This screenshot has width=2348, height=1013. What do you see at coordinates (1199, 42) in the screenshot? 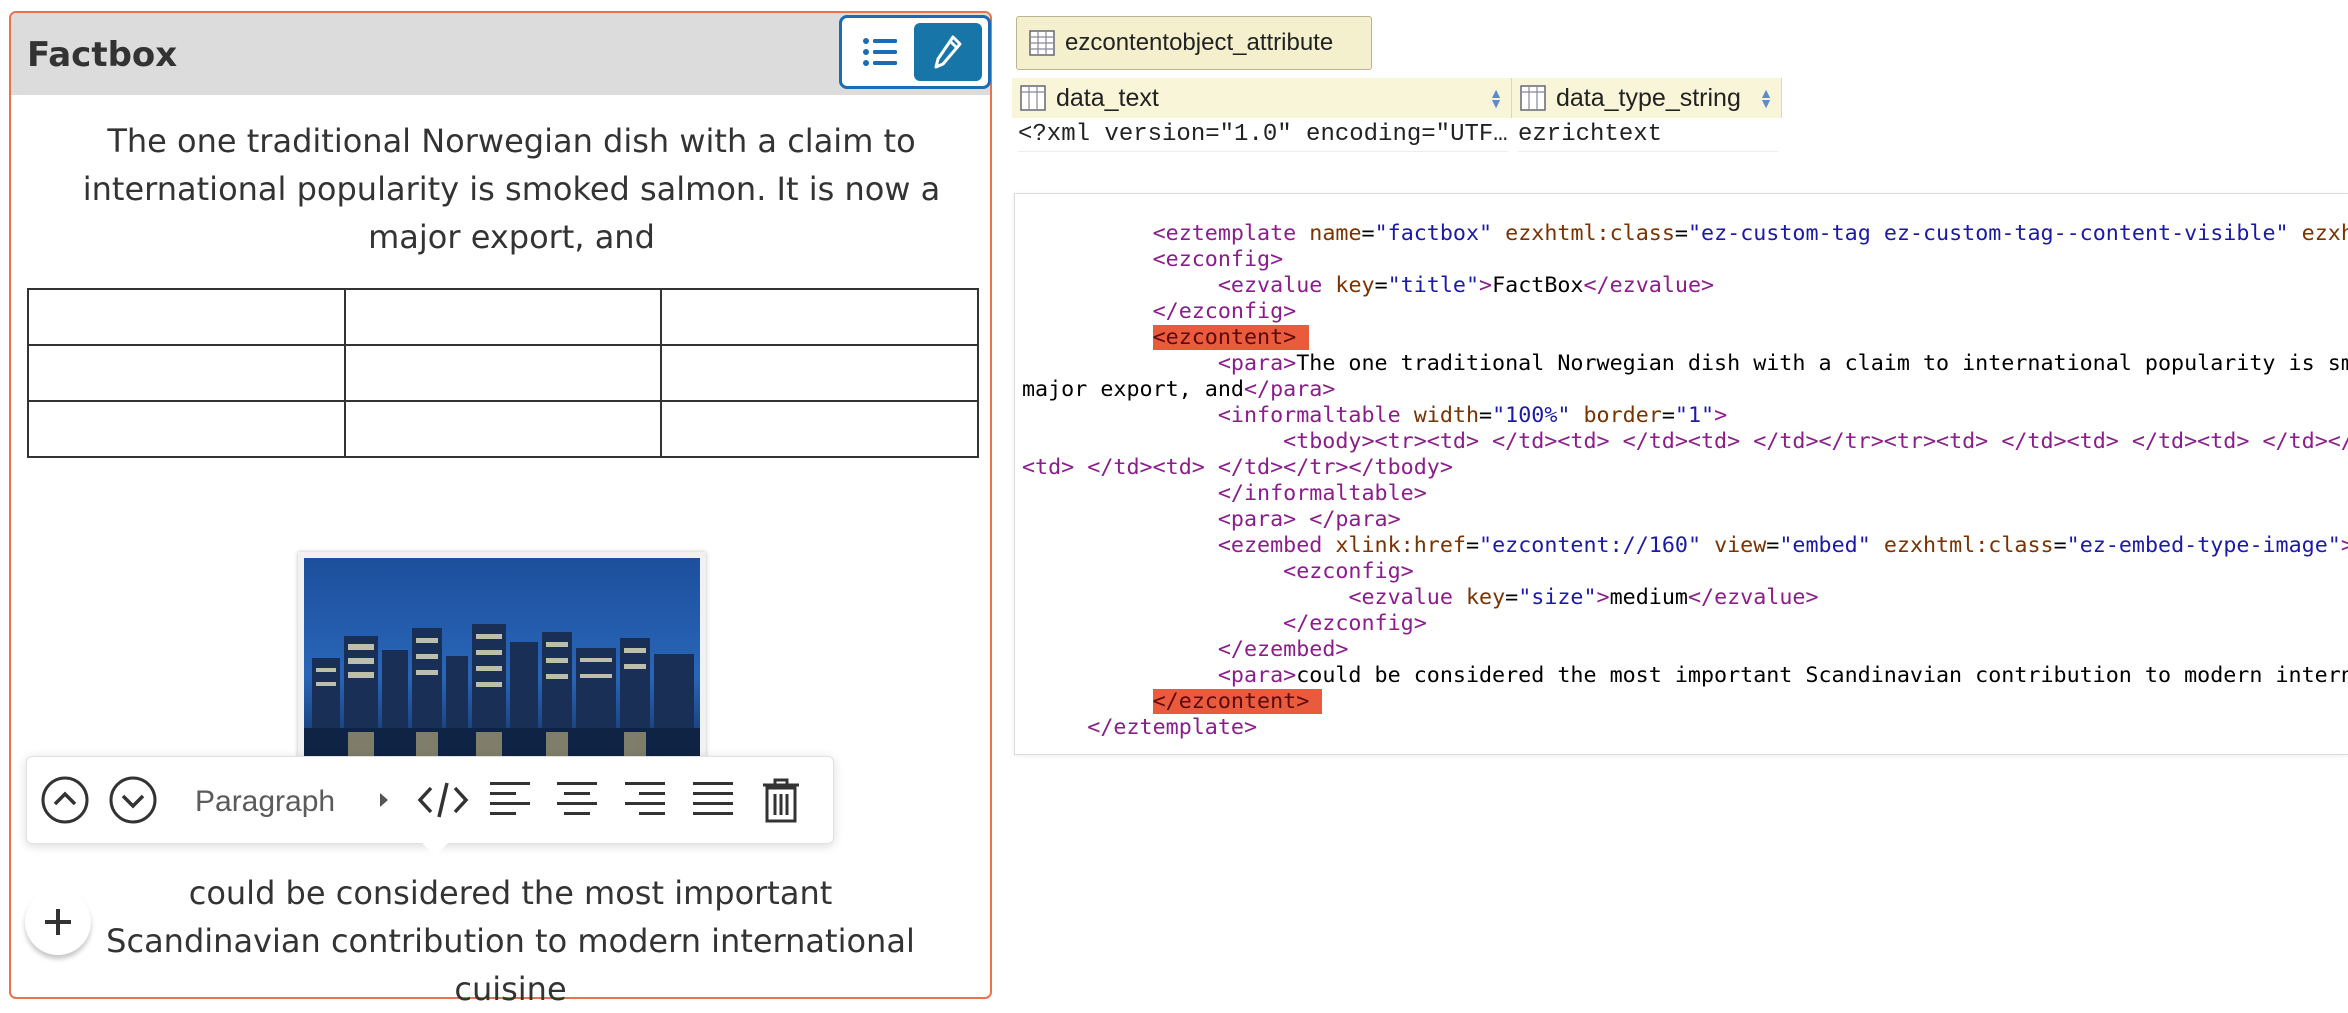
I see `table-tab-label: ezcontentobject_attribute` at bounding box center [1199, 42].